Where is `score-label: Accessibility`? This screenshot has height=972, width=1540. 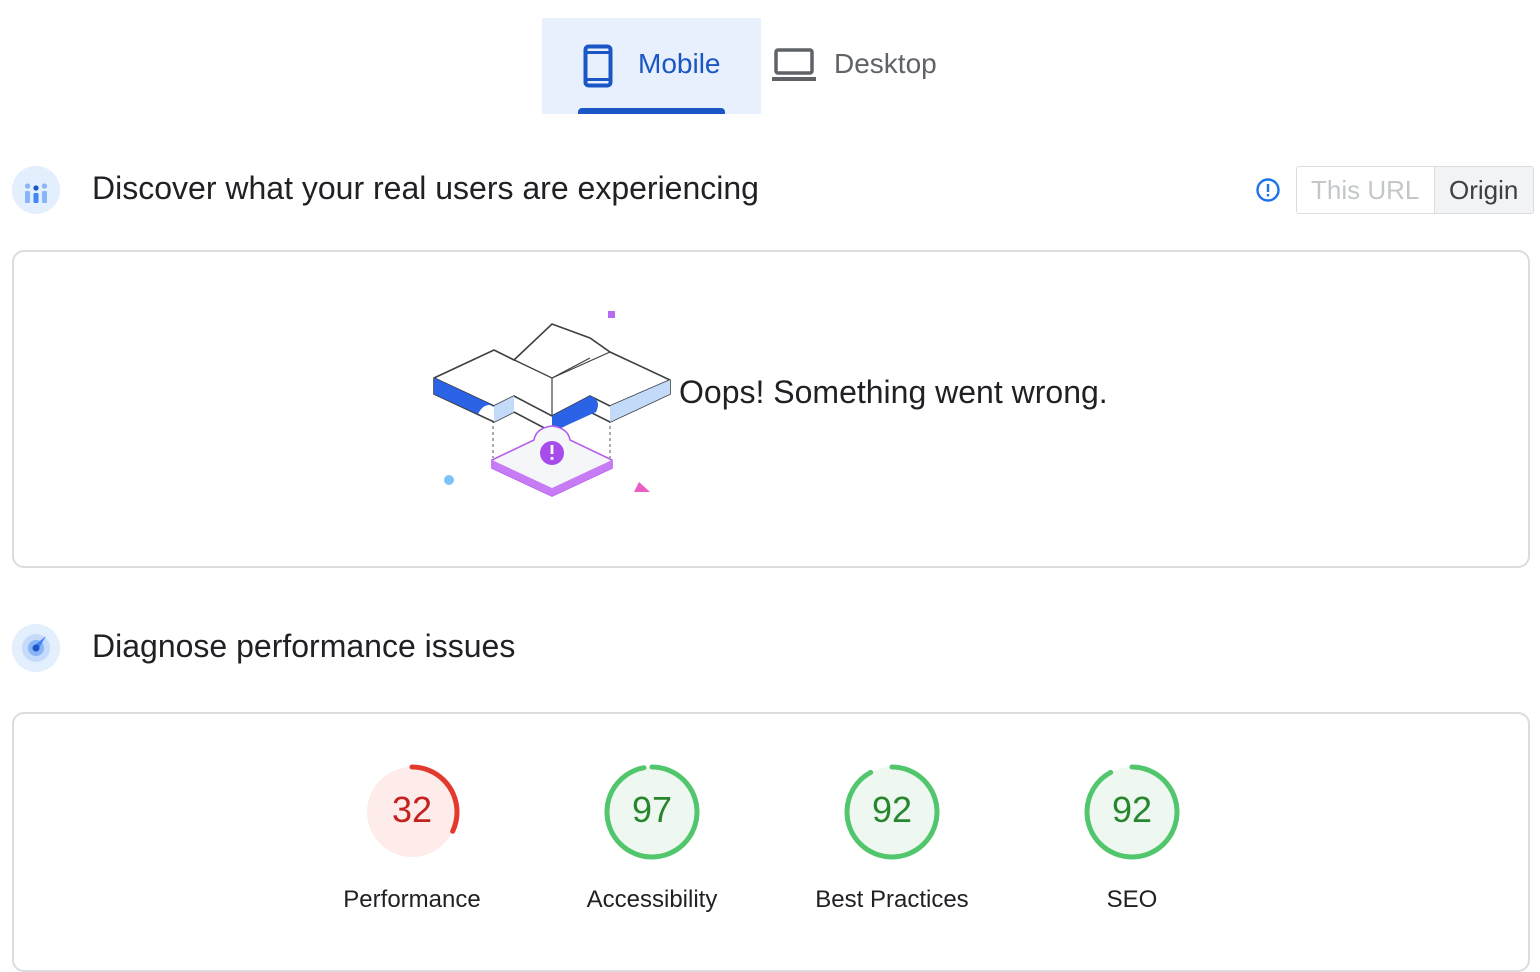 score-label: Accessibility is located at coordinates (652, 899).